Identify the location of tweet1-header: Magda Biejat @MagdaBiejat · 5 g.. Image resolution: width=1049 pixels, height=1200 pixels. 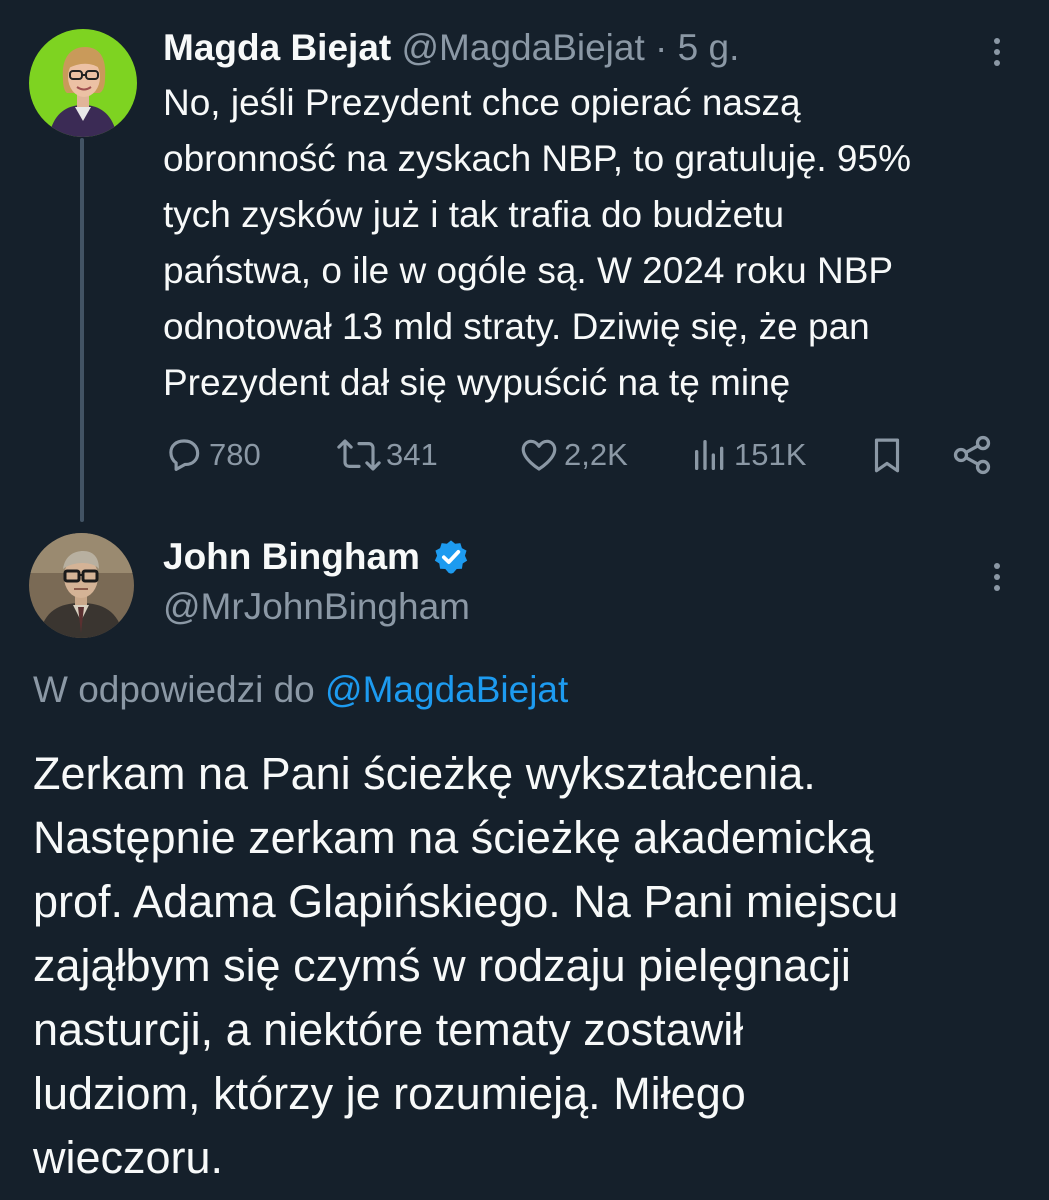
(451, 48).